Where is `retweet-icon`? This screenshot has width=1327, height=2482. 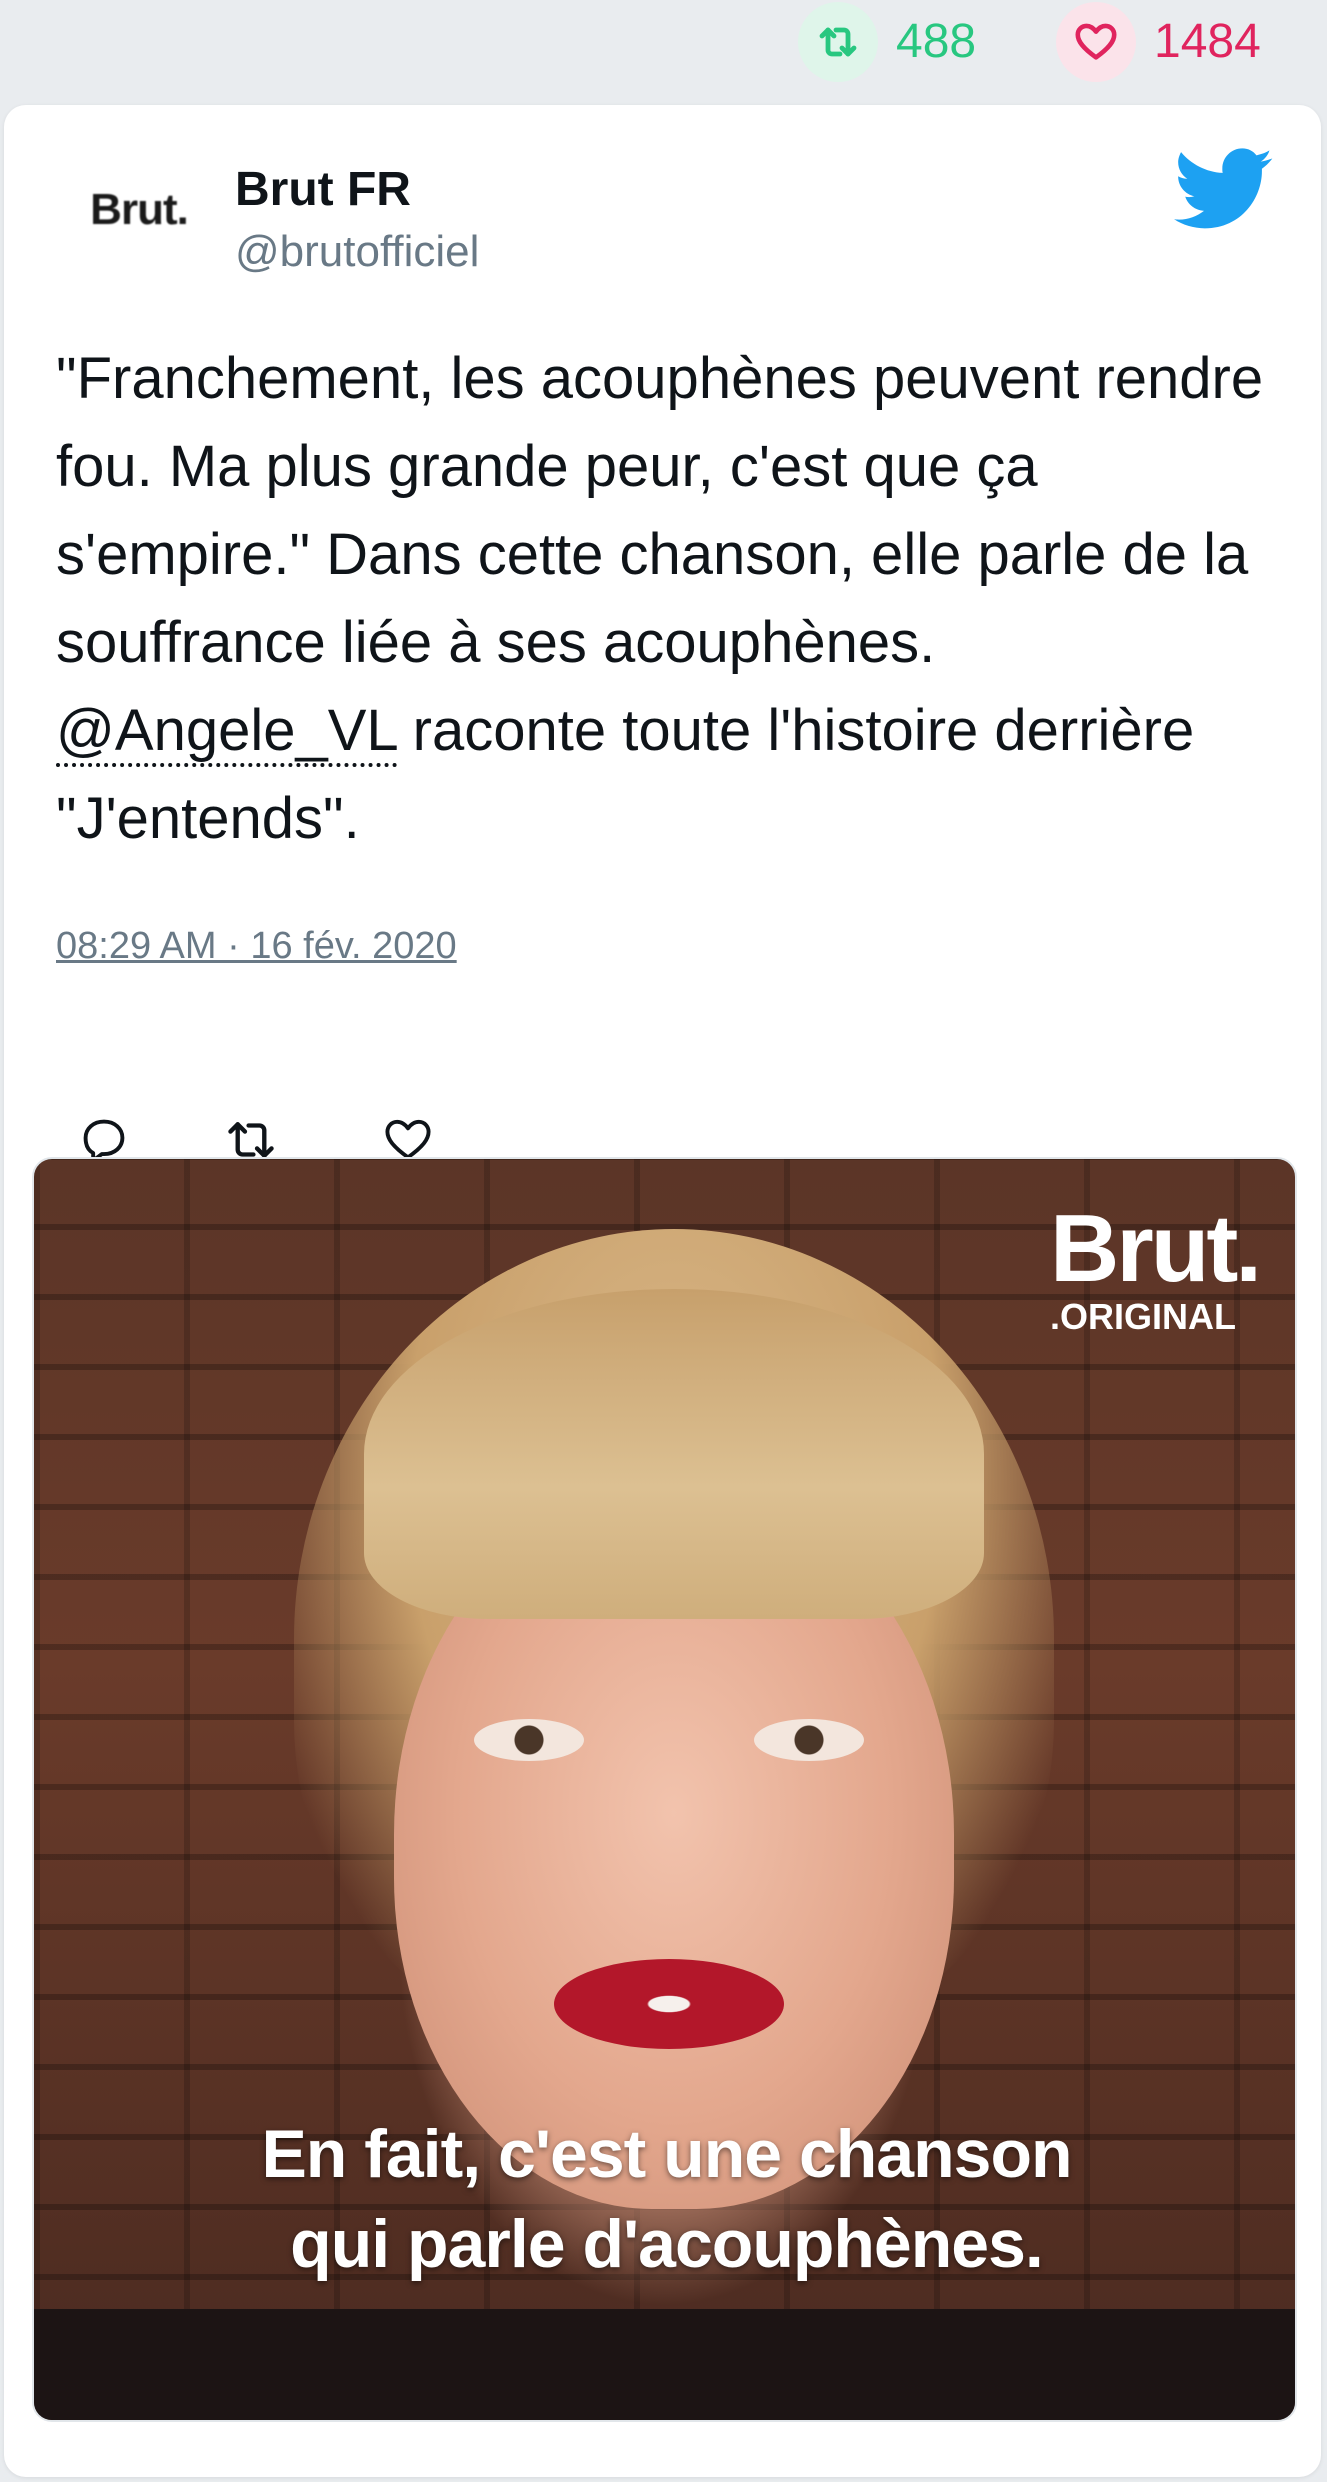
retweet-icon is located at coordinates (838, 42).